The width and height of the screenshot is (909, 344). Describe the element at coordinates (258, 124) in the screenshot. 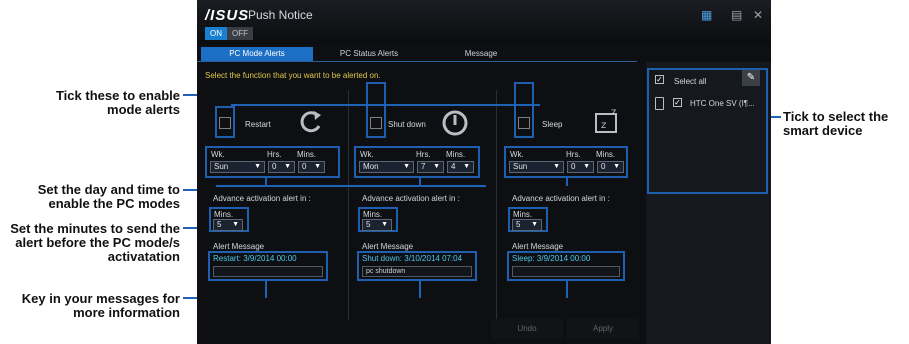

I see `mode-label: Restart` at that location.